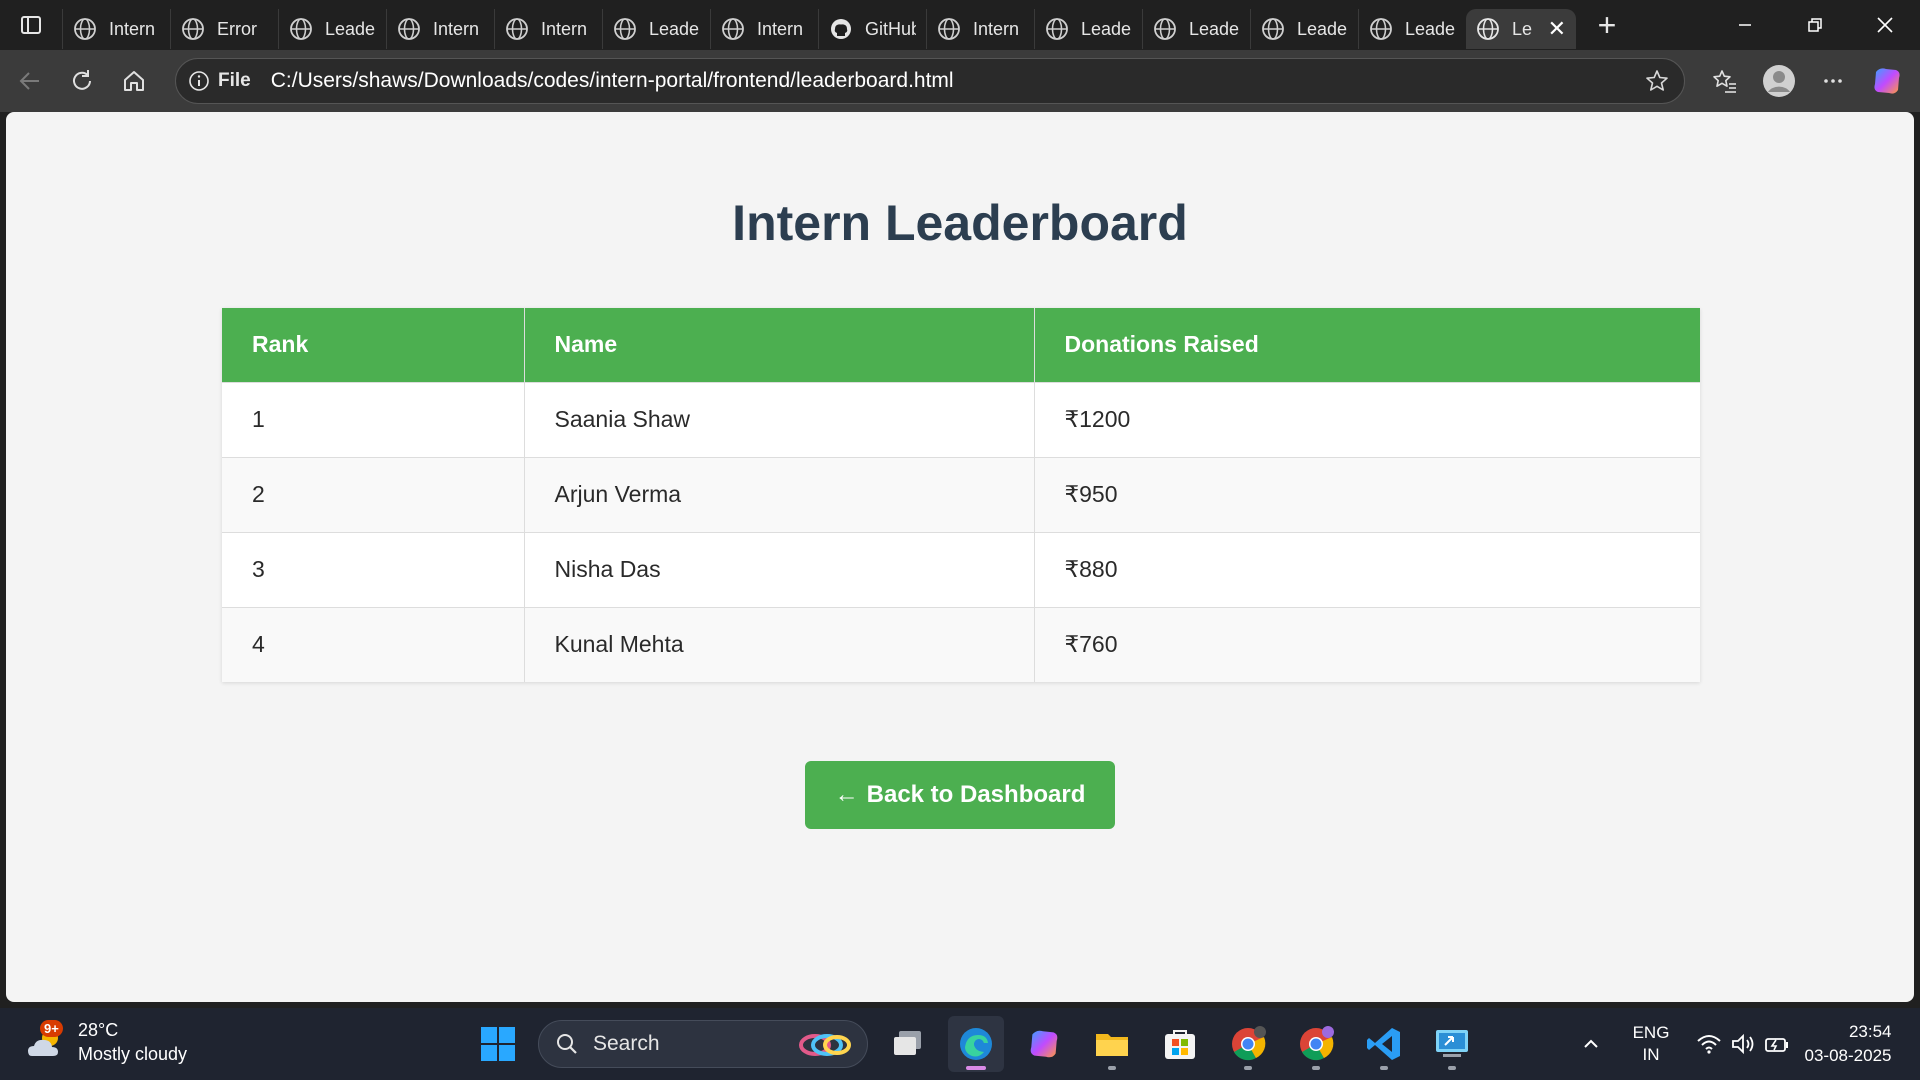 The image size is (1920, 1080). Describe the element at coordinates (908, 1044) in the screenshot. I see `task-view-button` at that location.